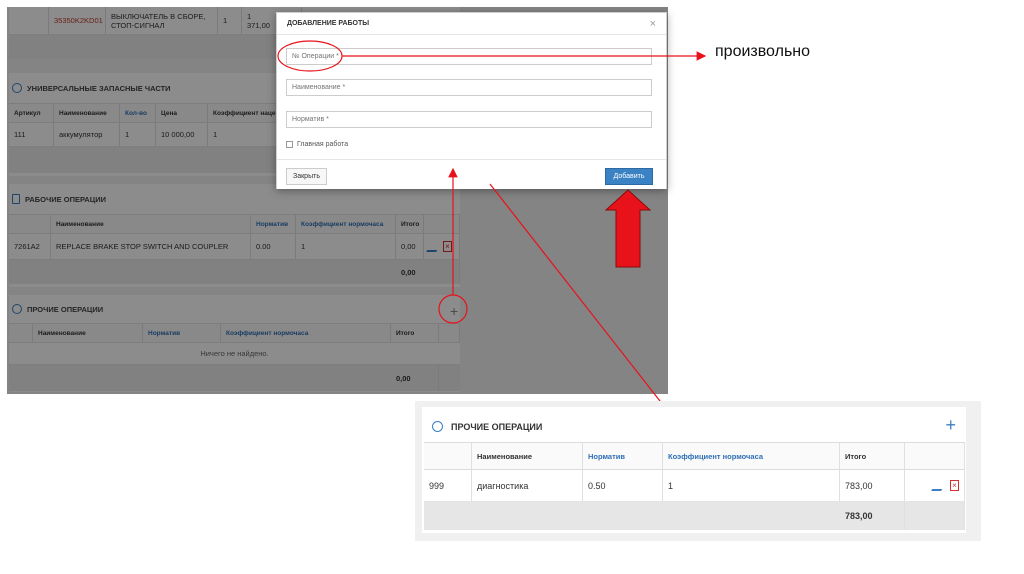 This screenshot has height=574, width=1024. What do you see at coordinates (527, 485) in the screenshot?
I see `op-name: диагностика` at bounding box center [527, 485].